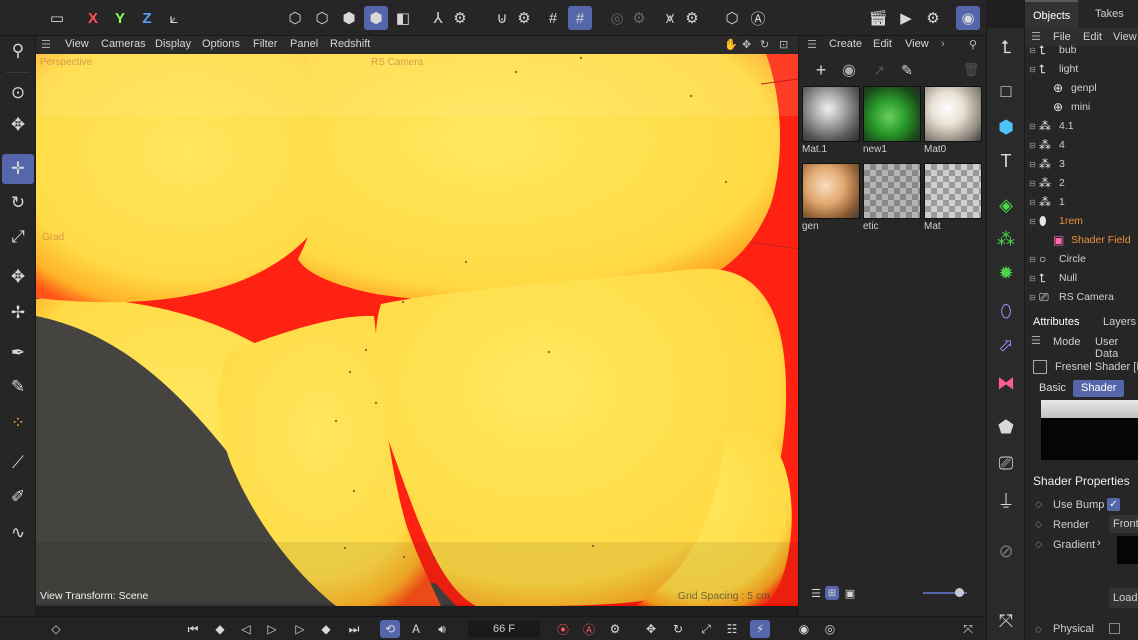  Describe the element at coordinates (892, 122) in the screenshot. I see `material-new1: new1` at that location.